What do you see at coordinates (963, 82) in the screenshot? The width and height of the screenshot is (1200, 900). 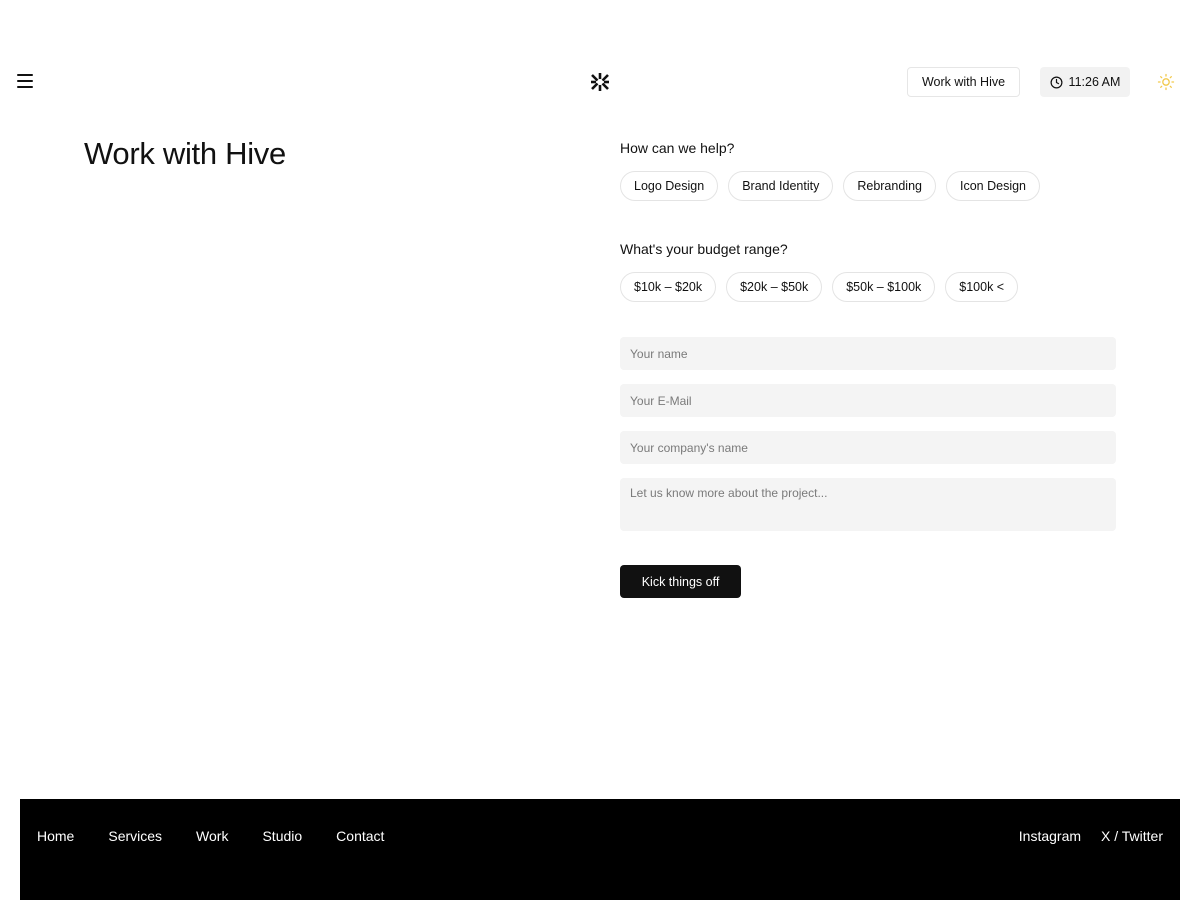 I see `work-with-hive-button: Work with Hive` at bounding box center [963, 82].